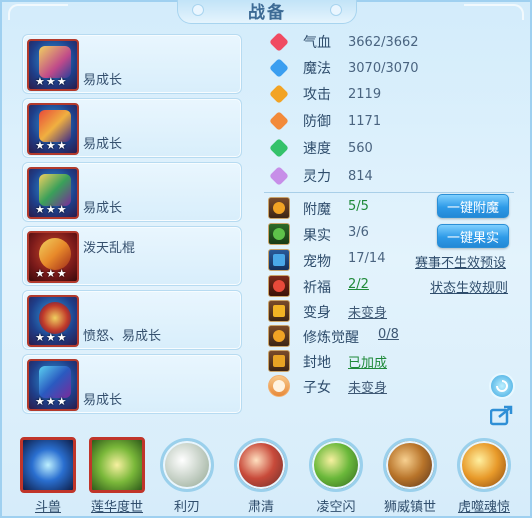 This screenshot has width=532, height=518. What do you see at coordinates (343, 68) in the screenshot?
I see `stat-row-mp: 魔法 3070/3070` at bounding box center [343, 68].